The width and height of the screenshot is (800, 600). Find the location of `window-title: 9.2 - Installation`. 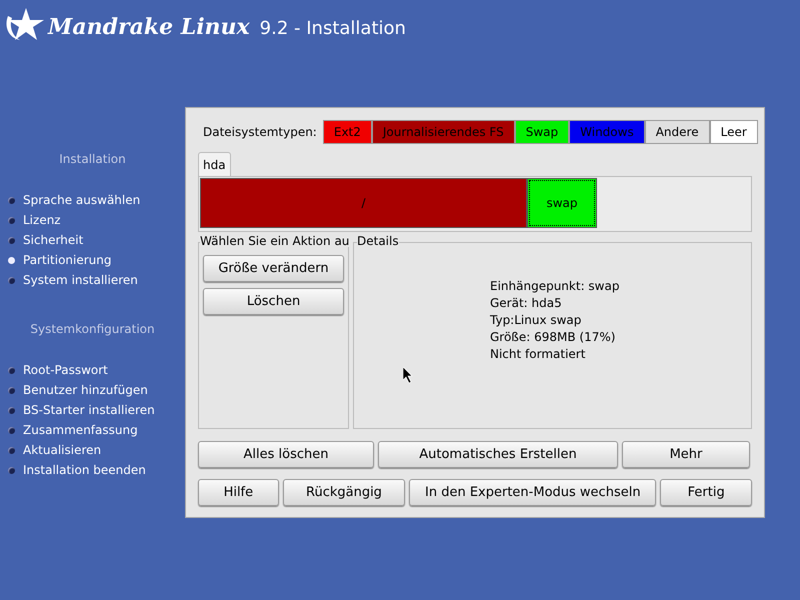

window-title: 9.2 - Installation is located at coordinates (333, 29).